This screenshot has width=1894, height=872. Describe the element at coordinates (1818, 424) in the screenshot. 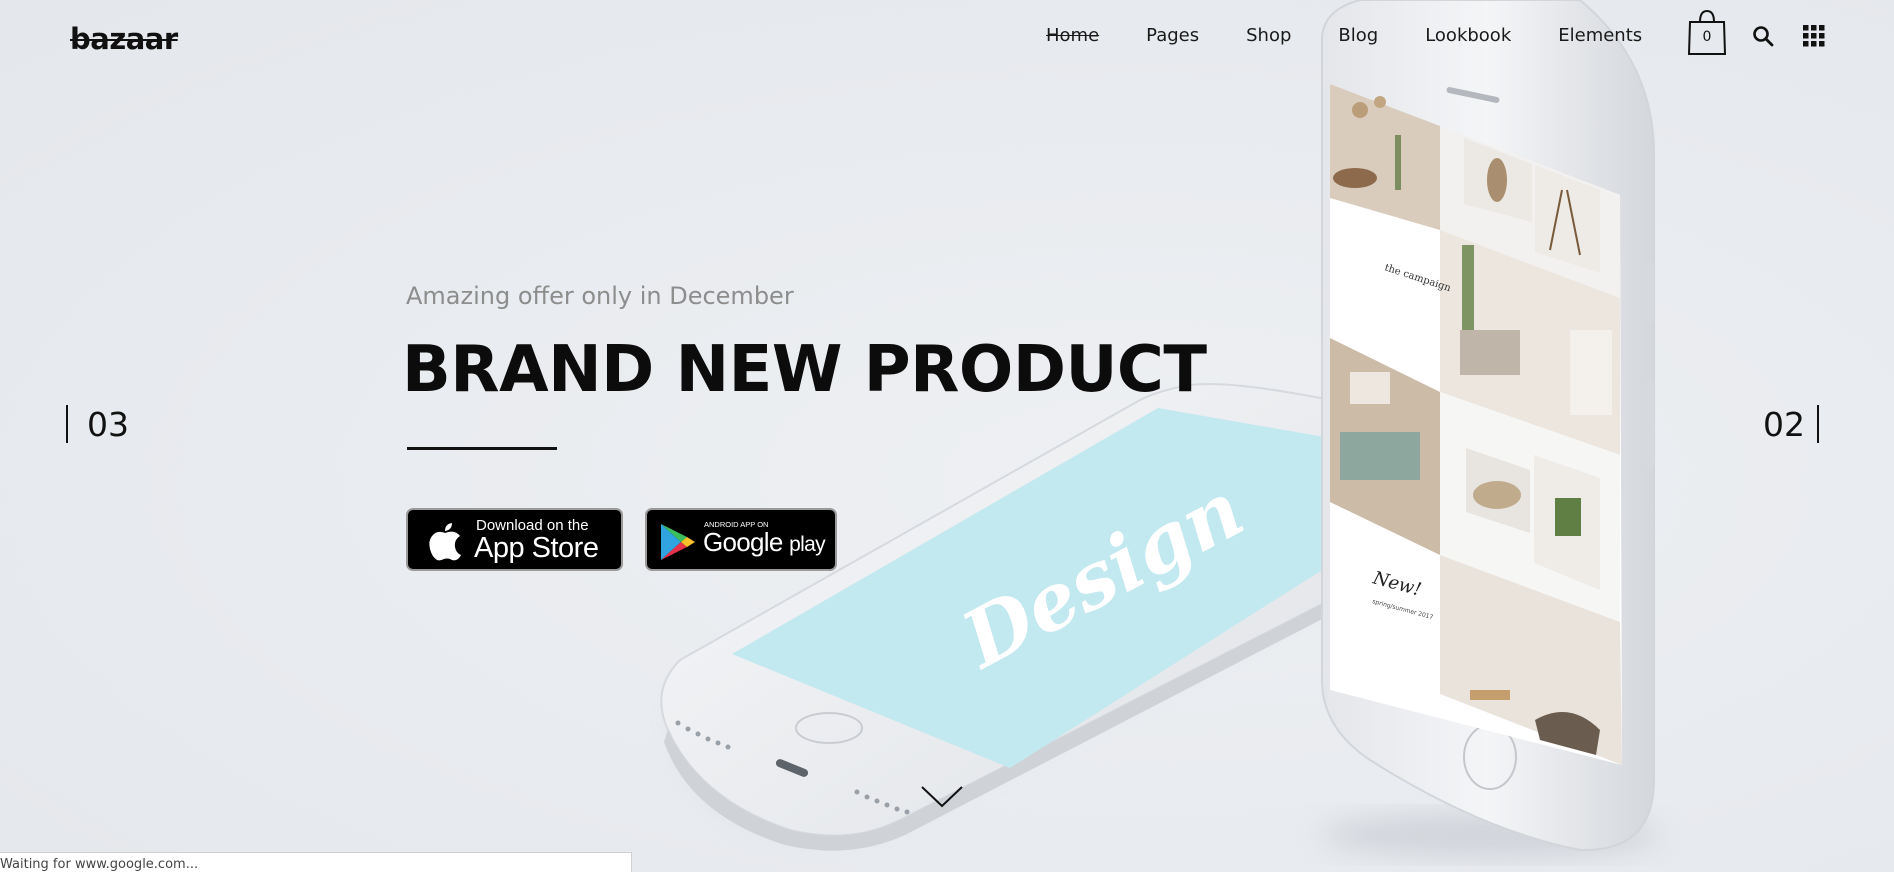

I see `next-slide-bar` at that location.